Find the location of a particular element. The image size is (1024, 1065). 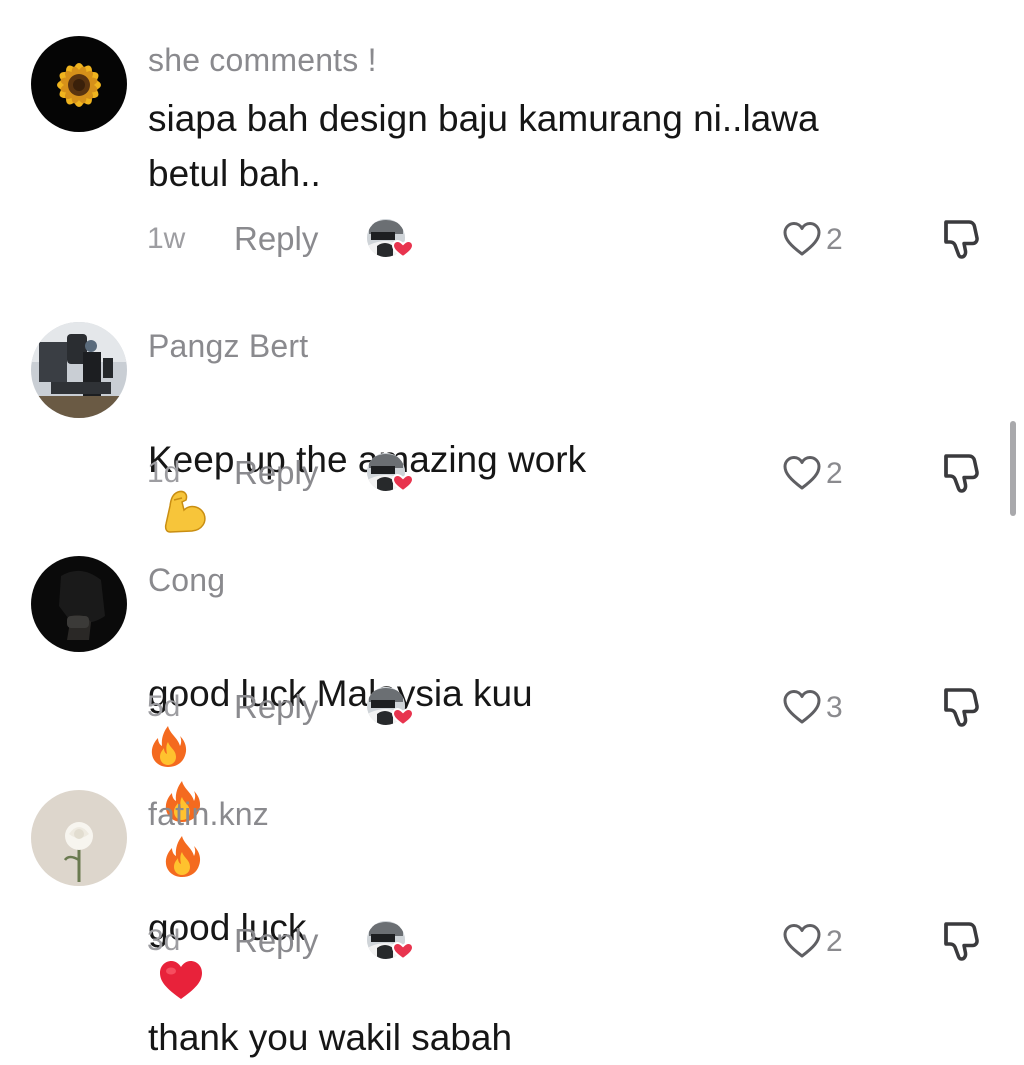

flexed-biceps-icon is located at coordinates (185, 511).